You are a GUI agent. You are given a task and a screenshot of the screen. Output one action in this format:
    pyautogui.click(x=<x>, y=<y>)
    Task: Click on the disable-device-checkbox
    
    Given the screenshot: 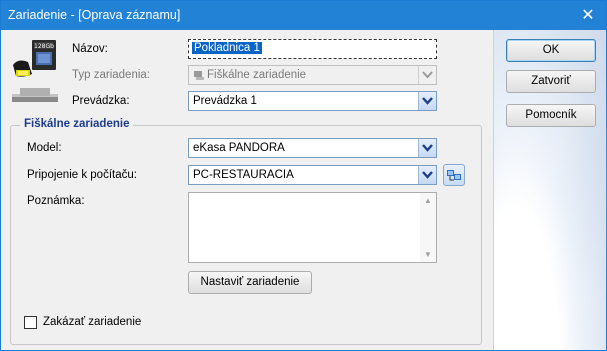 What is the action you would take?
    pyautogui.click(x=30, y=322)
    